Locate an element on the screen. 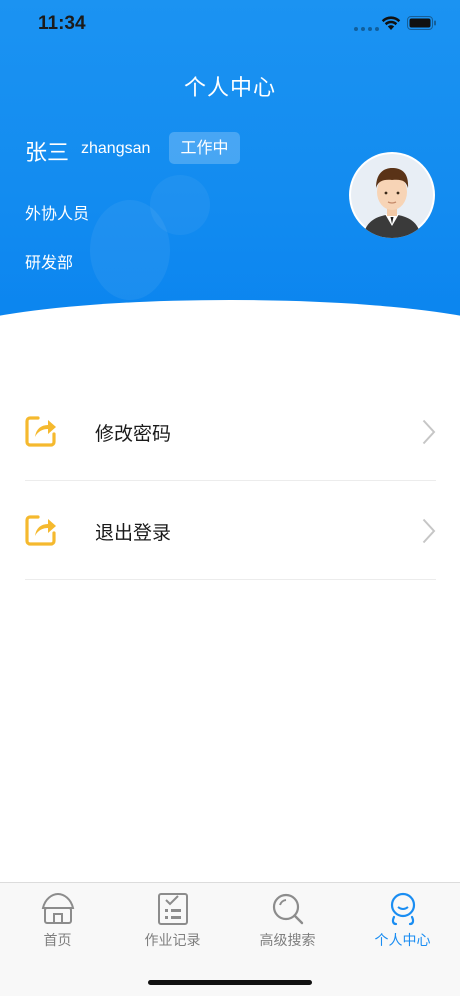 This screenshot has width=460, height=996. status-badge: 工作中 is located at coordinates (204, 148).